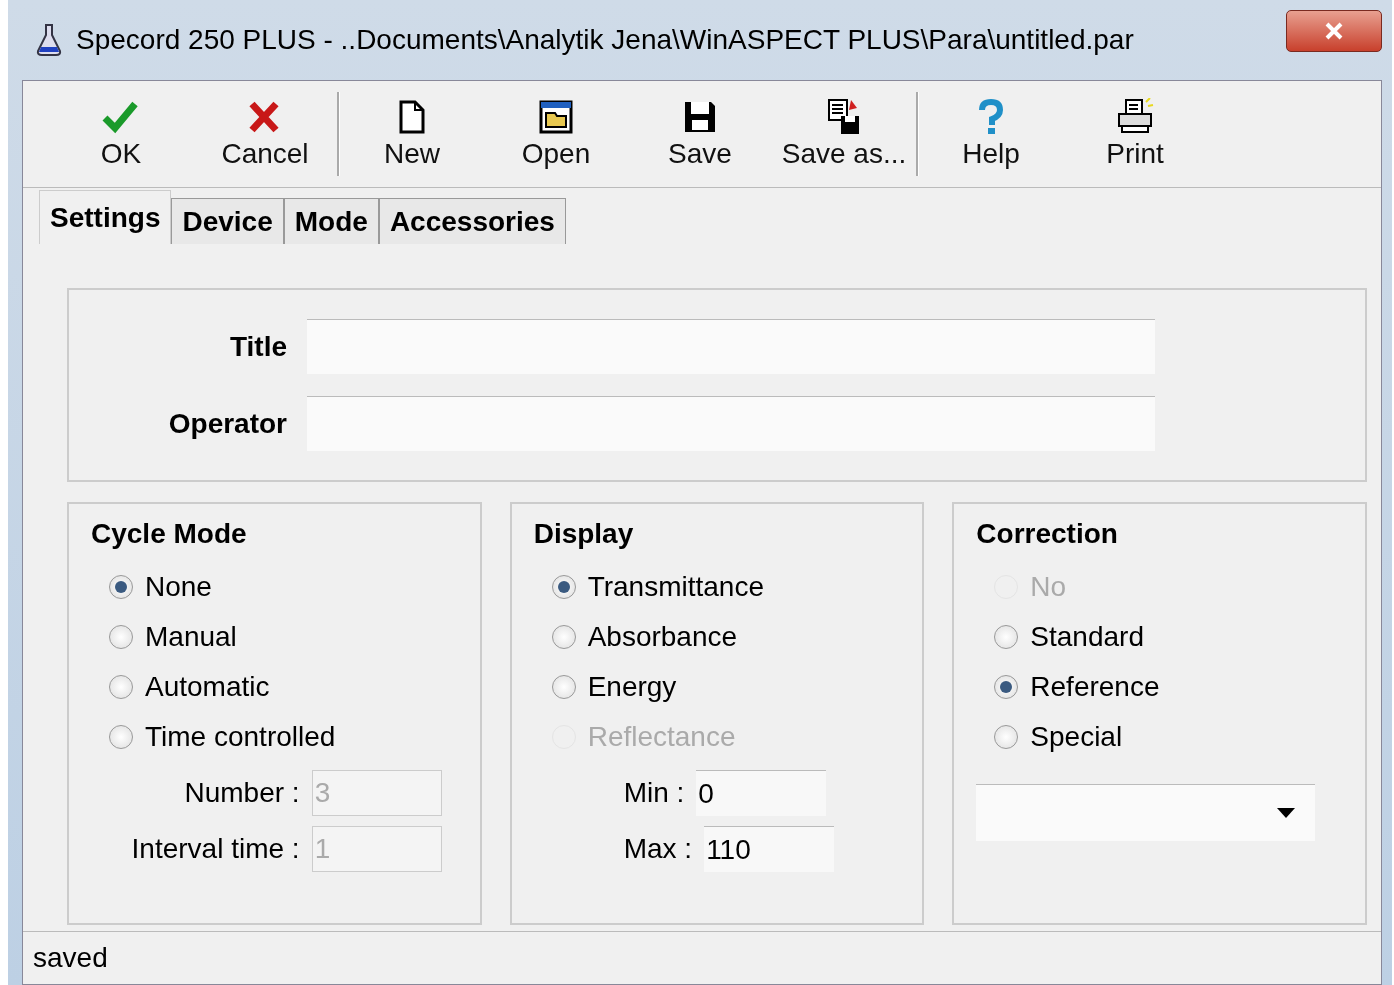 The image size is (1394, 985). Describe the element at coordinates (105, 217) in the screenshot. I see `tab: Settings` at that location.